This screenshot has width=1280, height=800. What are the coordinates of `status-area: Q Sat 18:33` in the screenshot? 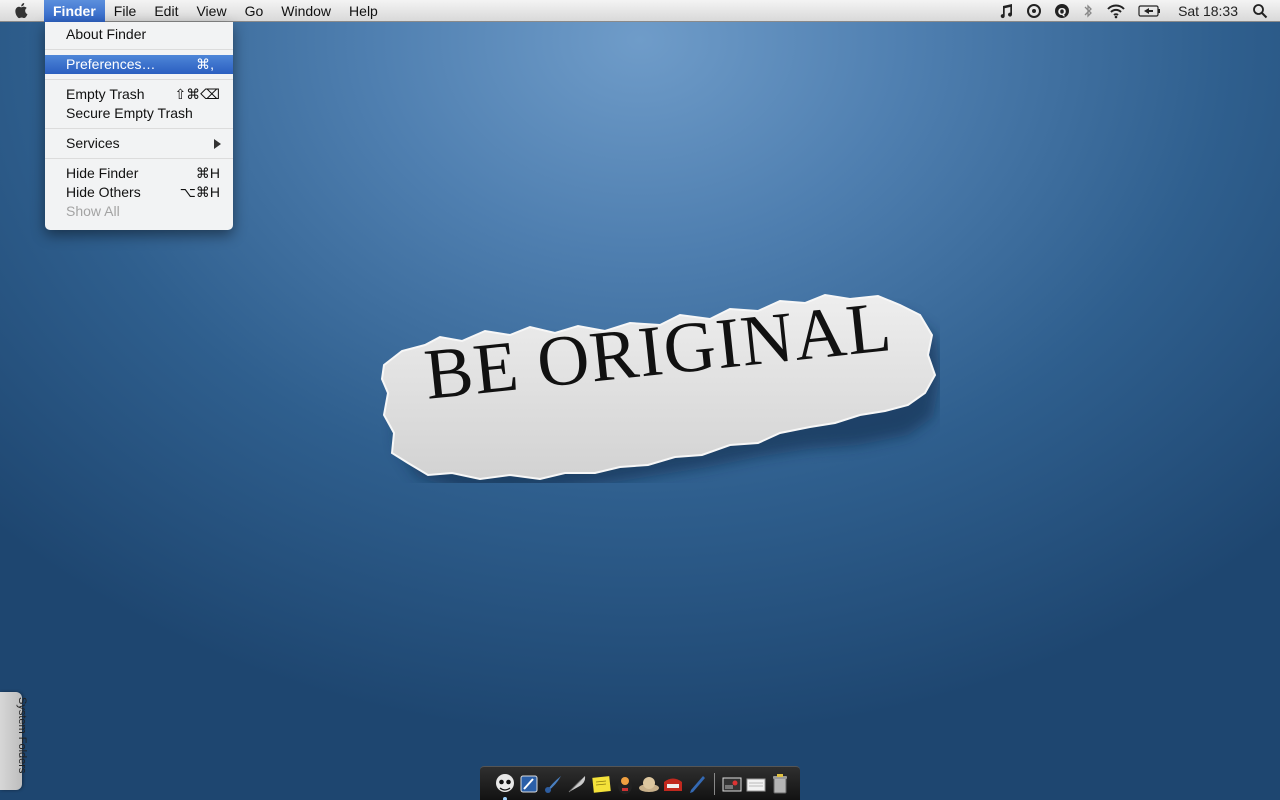 It's located at (1136, 11).